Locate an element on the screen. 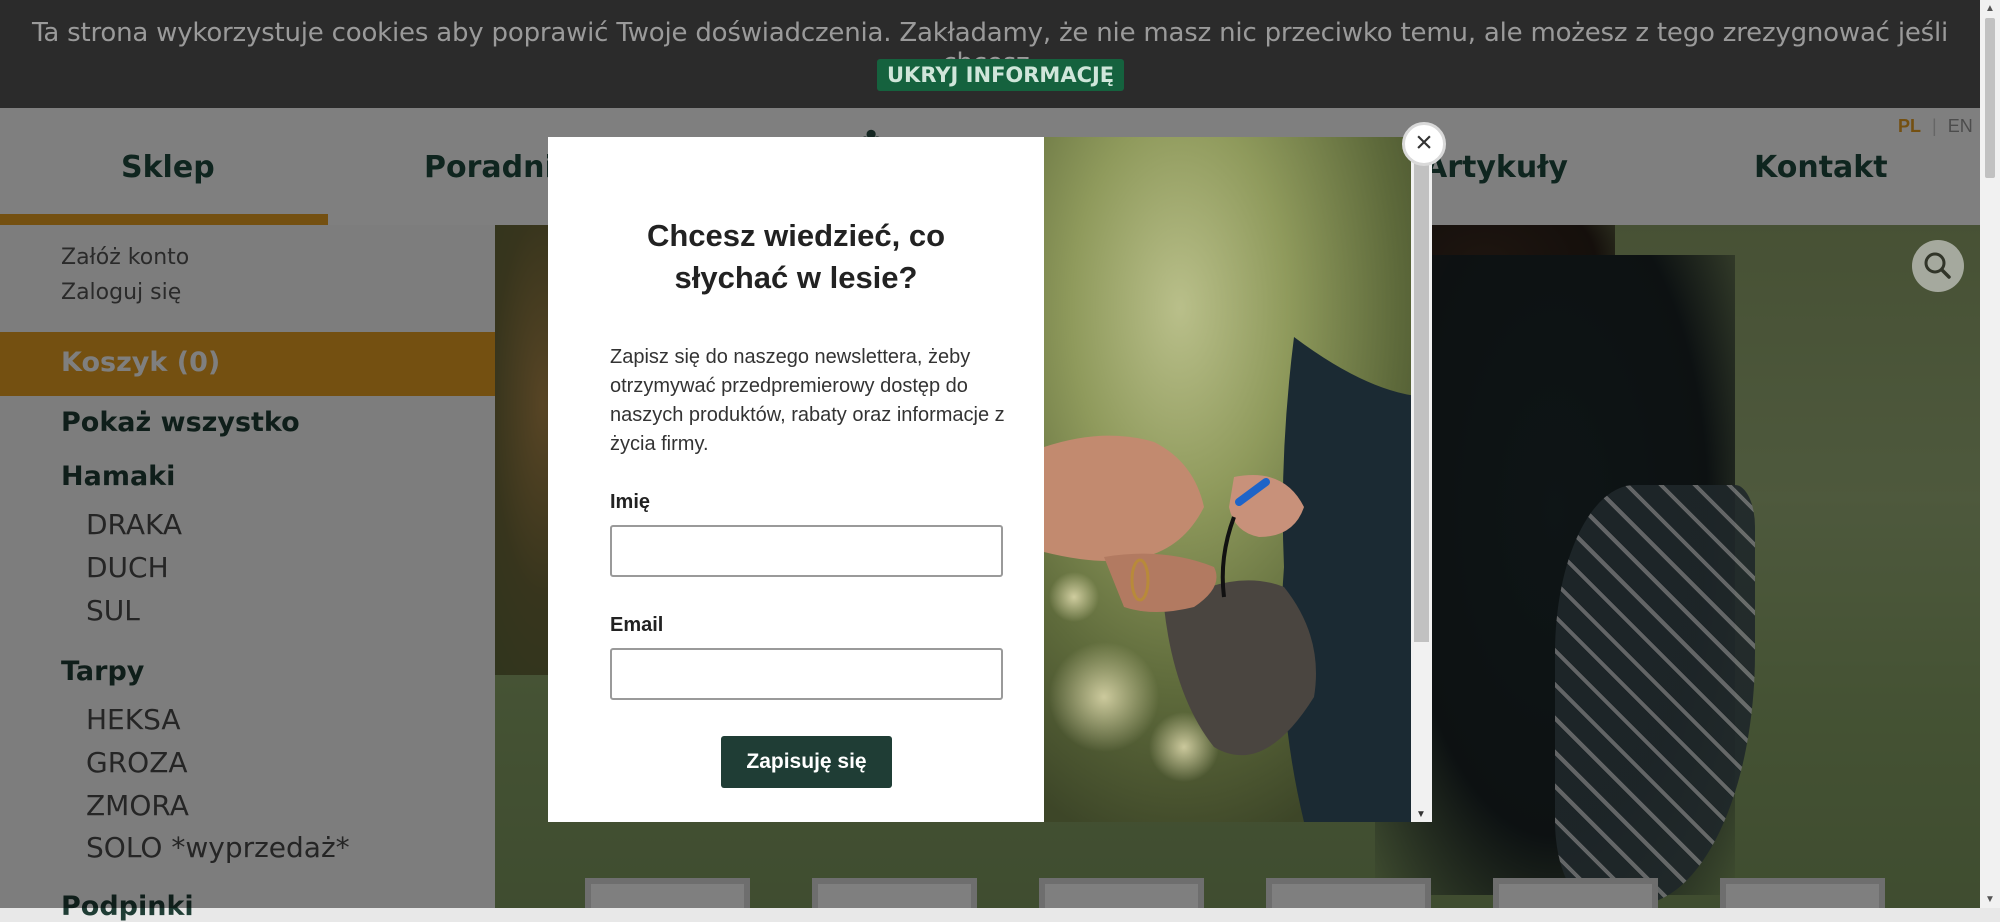  search-button is located at coordinates (1938, 266).